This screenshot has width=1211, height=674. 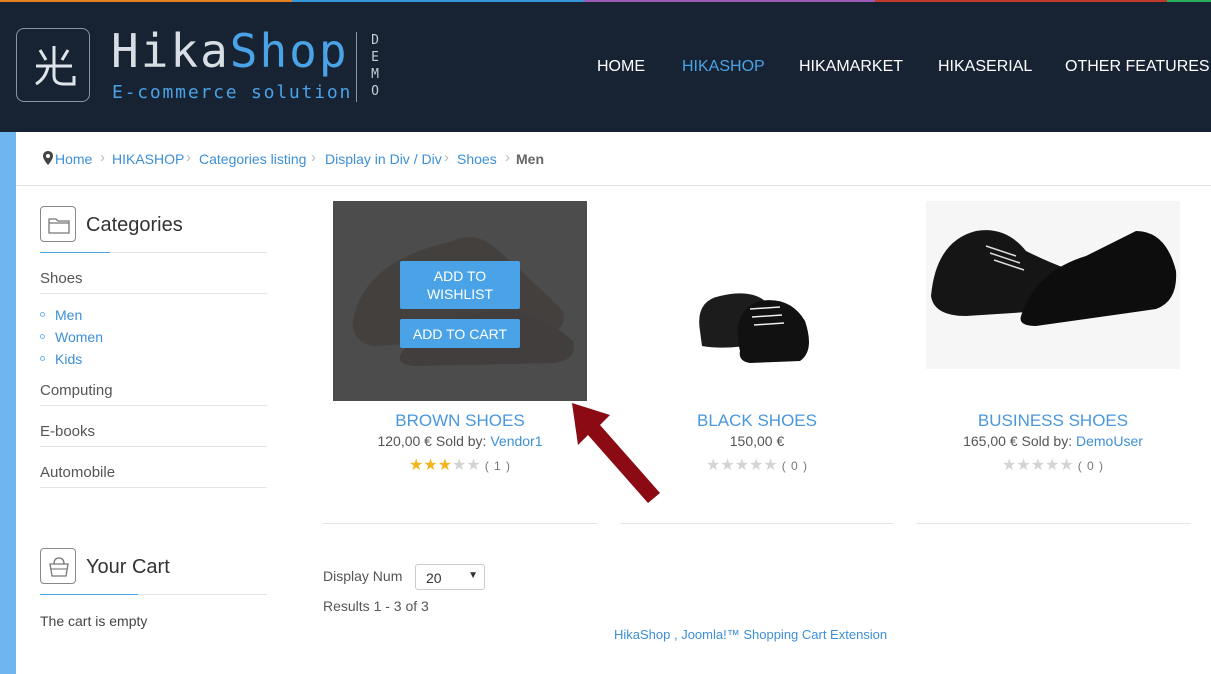 What do you see at coordinates (450, 577) in the screenshot?
I see `display-num-select: 20 ▼` at bounding box center [450, 577].